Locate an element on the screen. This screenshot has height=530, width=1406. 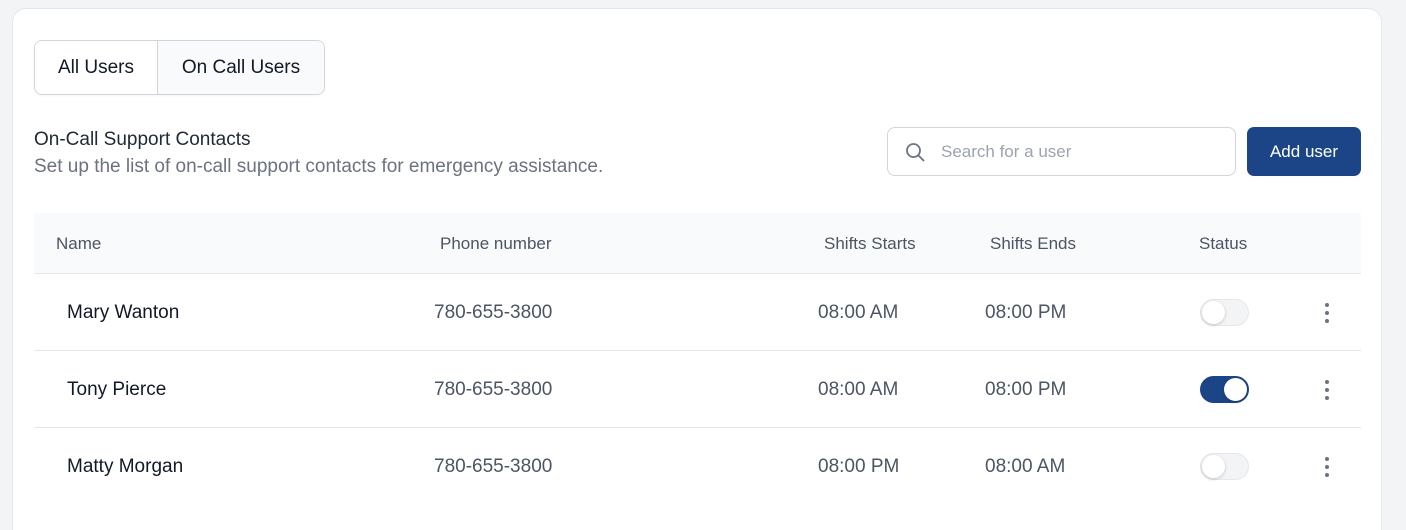
add-user-button: Add user is located at coordinates (1304, 151).